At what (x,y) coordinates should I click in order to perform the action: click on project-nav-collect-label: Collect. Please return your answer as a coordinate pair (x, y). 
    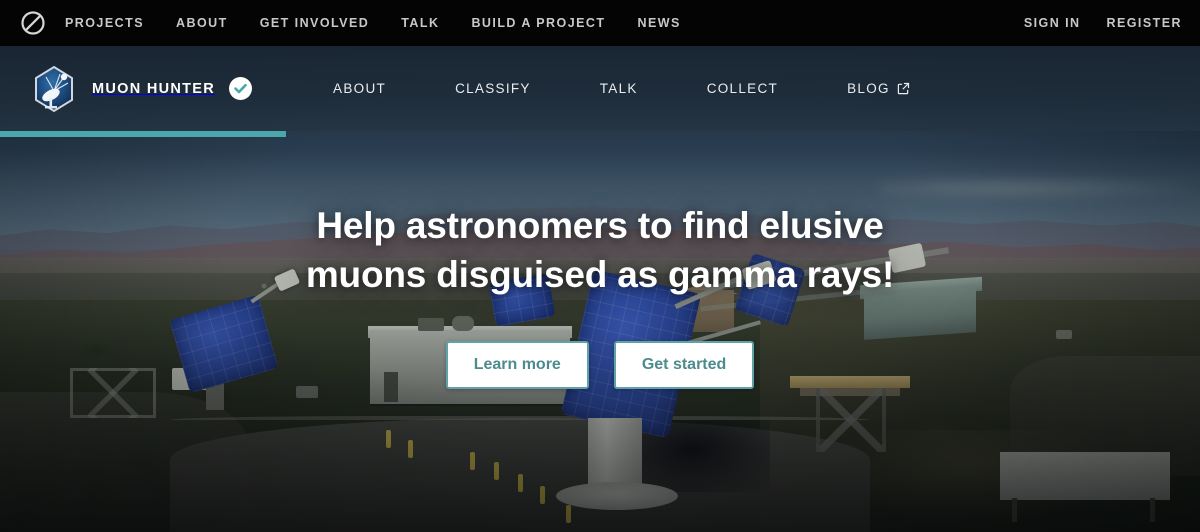
    Looking at the image, I should click on (742, 88).